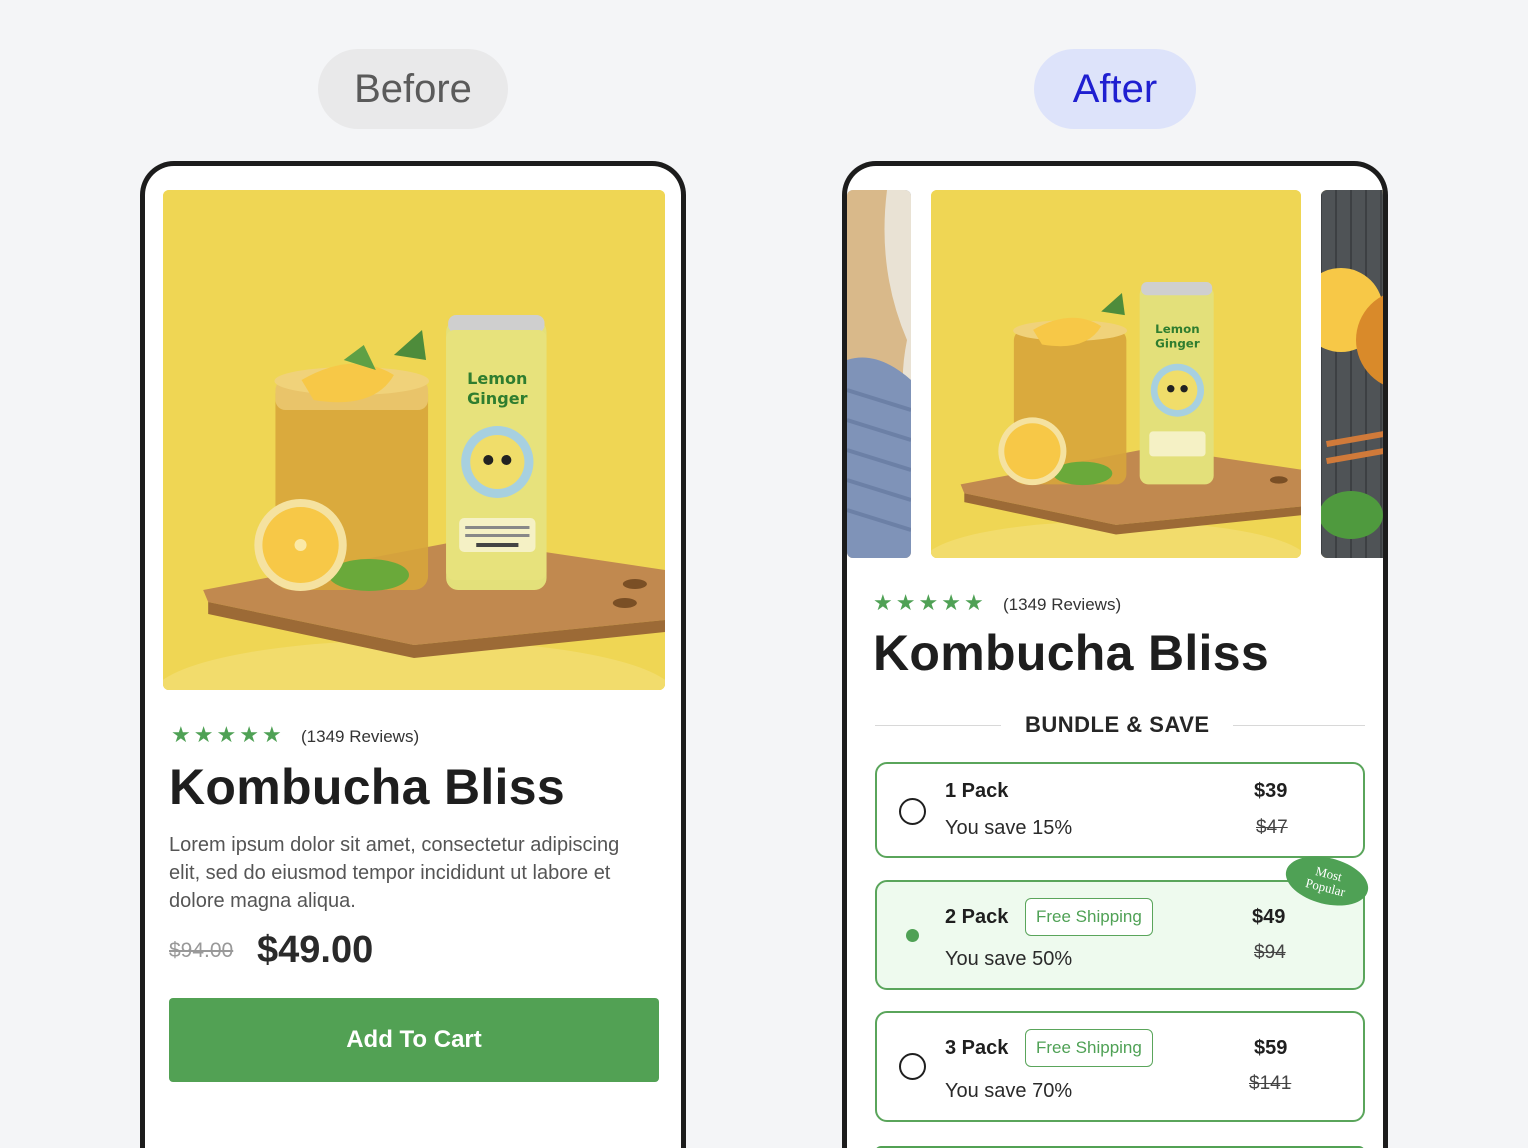 The width and height of the screenshot is (1528, 1148). What do you see at coordinates (1270, 952) in the screenshot?
I see `option-old-price: $94` at bounding box center [1270, 952].